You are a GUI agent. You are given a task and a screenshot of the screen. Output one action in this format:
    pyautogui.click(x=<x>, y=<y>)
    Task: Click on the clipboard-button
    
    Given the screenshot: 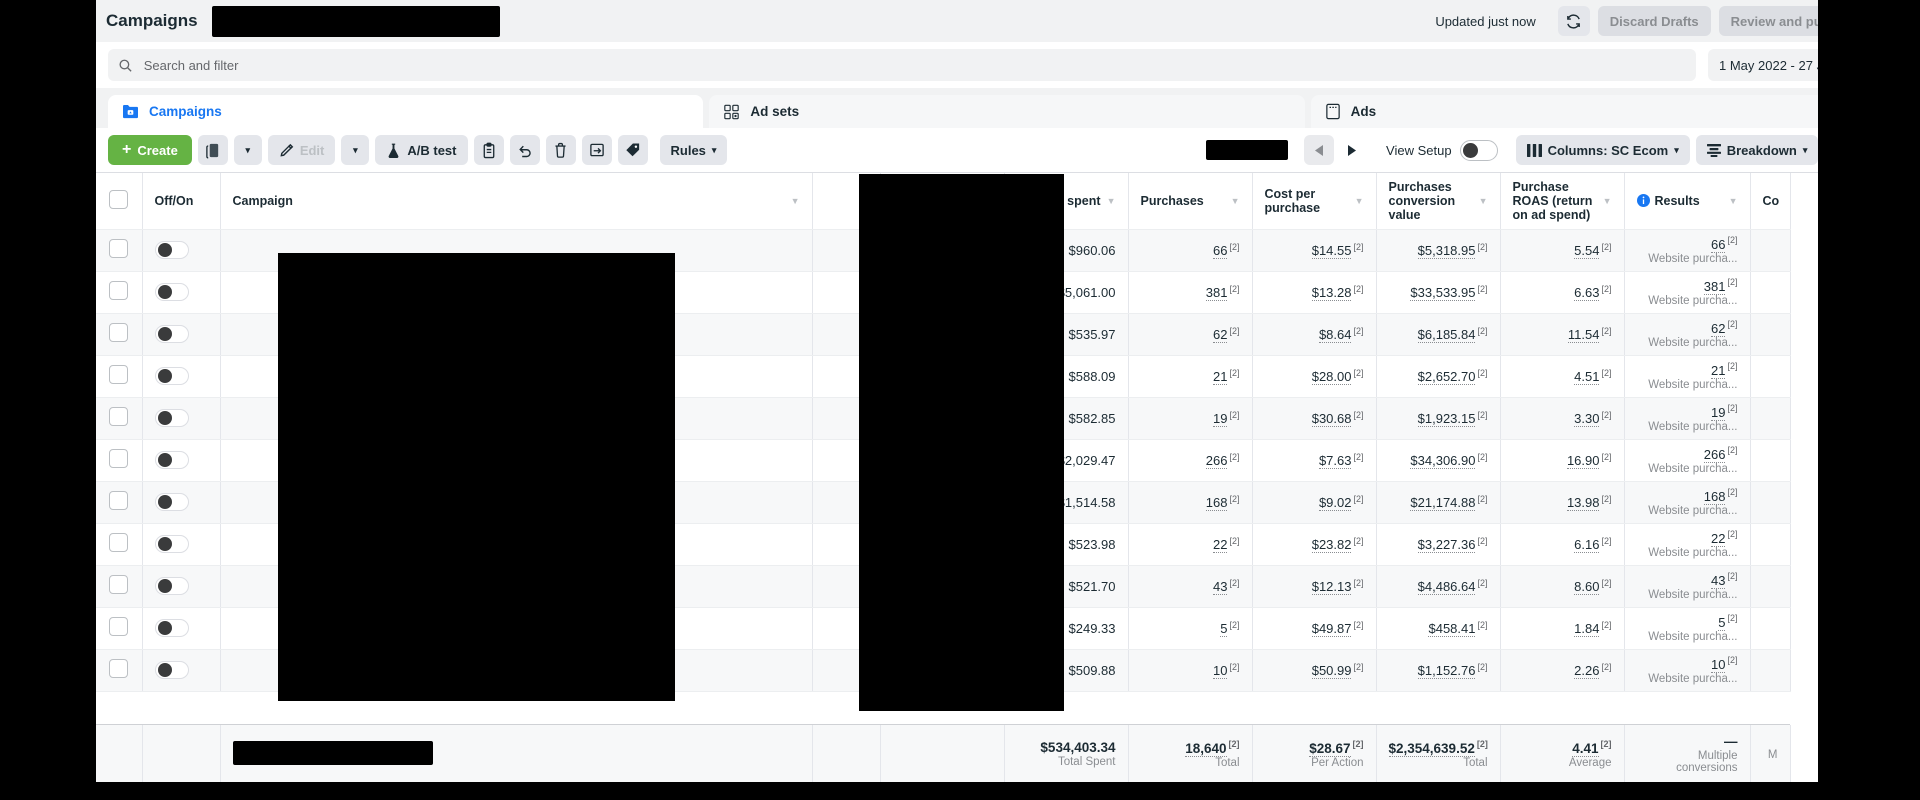 What is the action you would take?
    pyautogui.click(x=488, y=150)
    